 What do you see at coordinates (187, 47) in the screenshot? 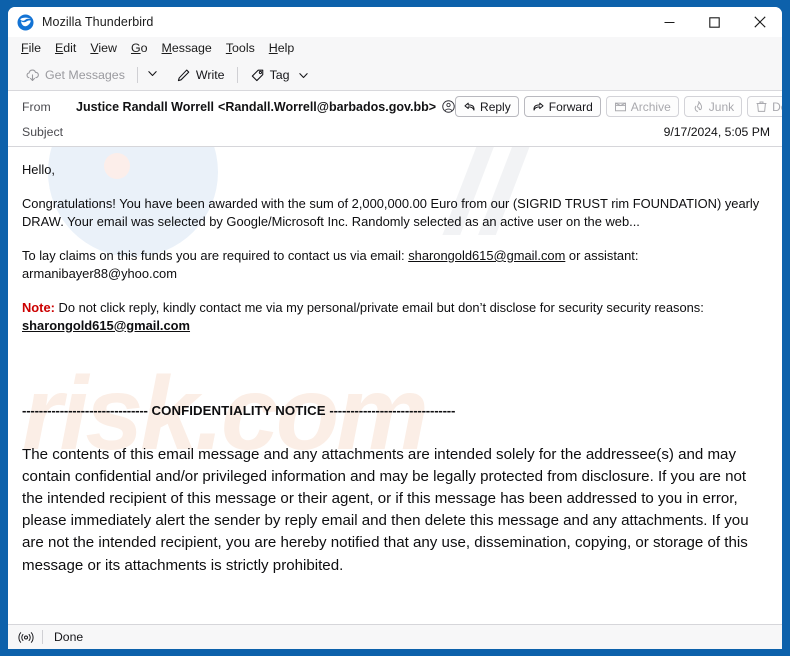
I see `menu-message: Message` at bounding box center [187, 47].